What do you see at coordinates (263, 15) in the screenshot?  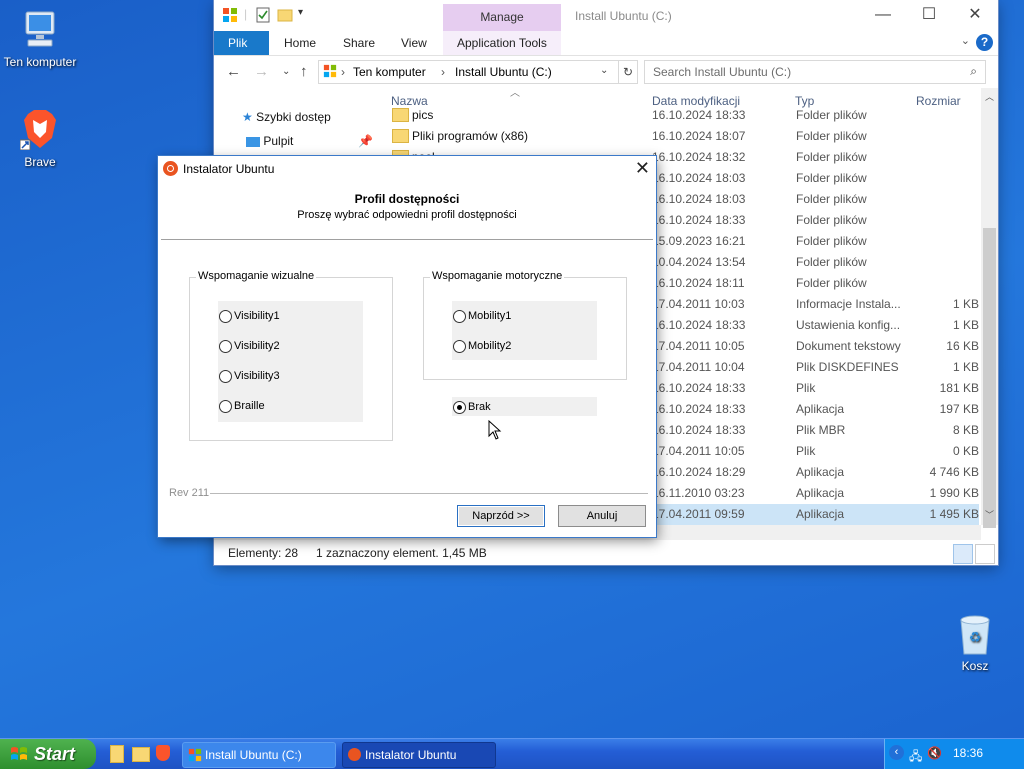 I see `properties-icon` at bounding box center [263, 15].